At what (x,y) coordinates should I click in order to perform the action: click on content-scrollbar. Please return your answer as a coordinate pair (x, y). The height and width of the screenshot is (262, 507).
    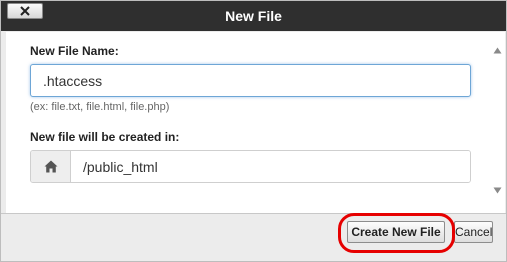
    Looking at the image, I should click on (497, 122).